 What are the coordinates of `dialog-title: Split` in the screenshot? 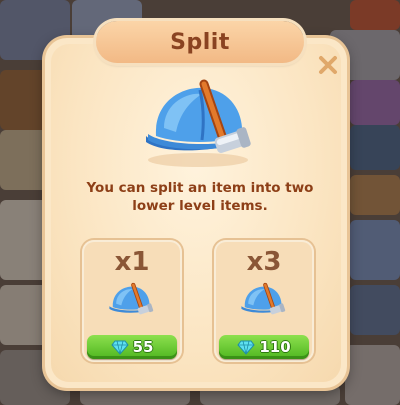 It's located at (200, 42).